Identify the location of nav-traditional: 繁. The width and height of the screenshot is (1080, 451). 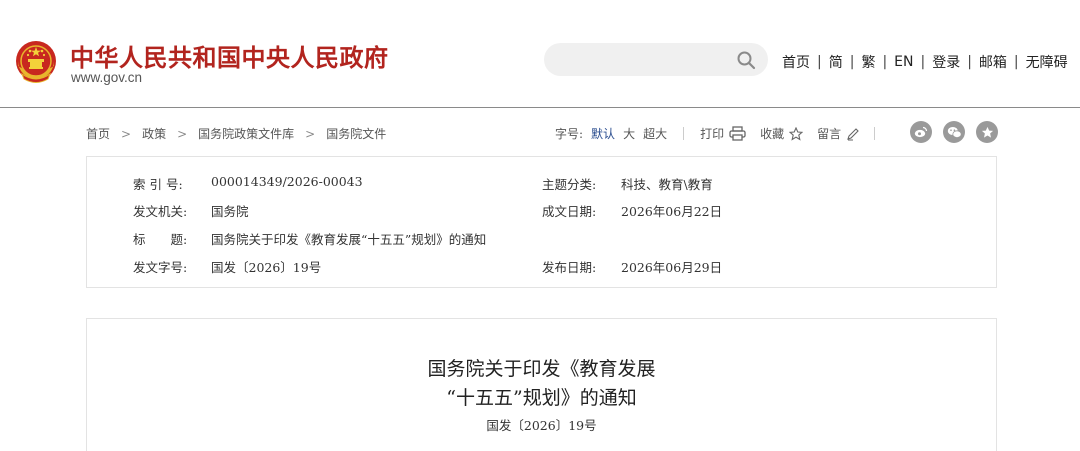
(868, 62).